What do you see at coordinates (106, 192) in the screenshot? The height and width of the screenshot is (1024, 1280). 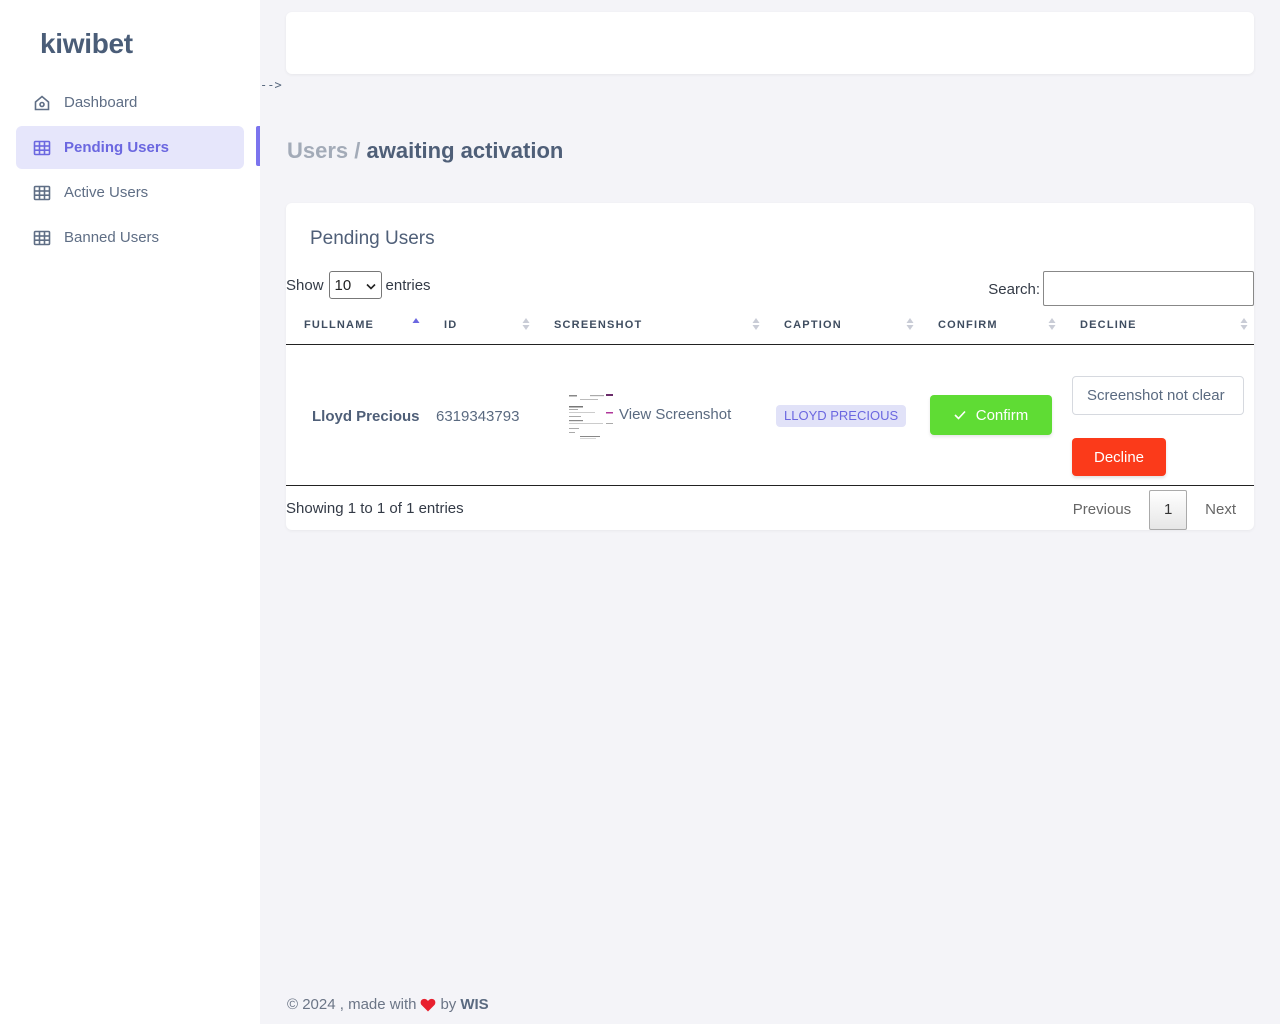 I see `sidebar-item-label: Active Users` at bounding box center [106, 192].